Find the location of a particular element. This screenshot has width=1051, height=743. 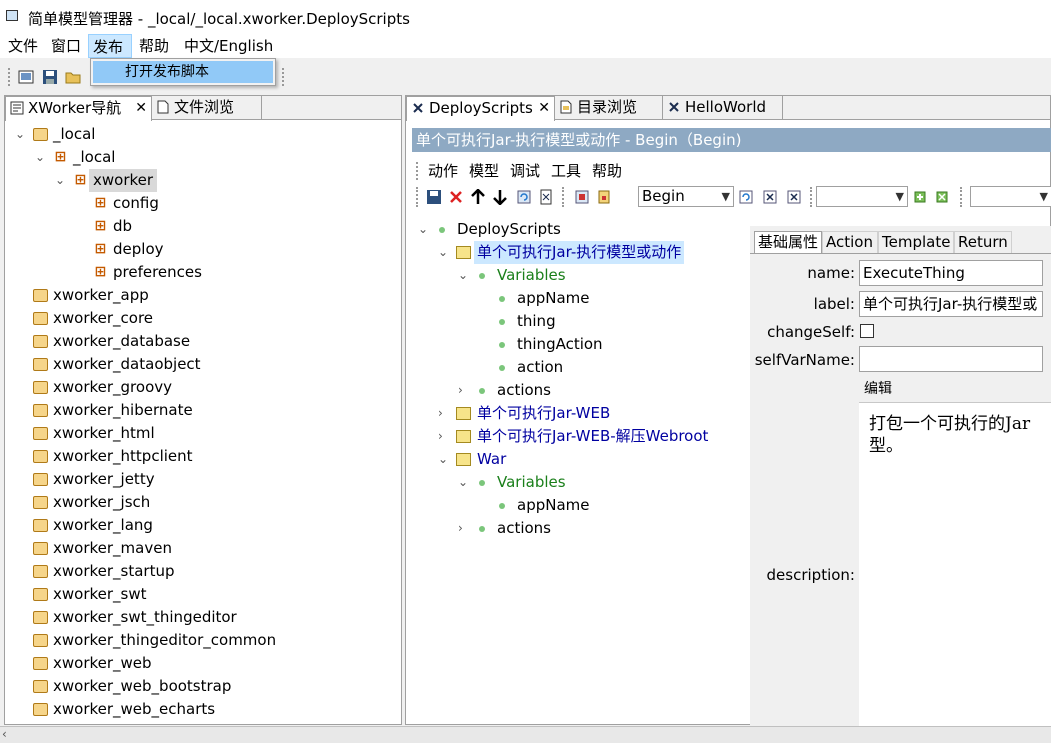

nav-tree-item: xworker_thingeditor_common is located at coordinates (203, 640).